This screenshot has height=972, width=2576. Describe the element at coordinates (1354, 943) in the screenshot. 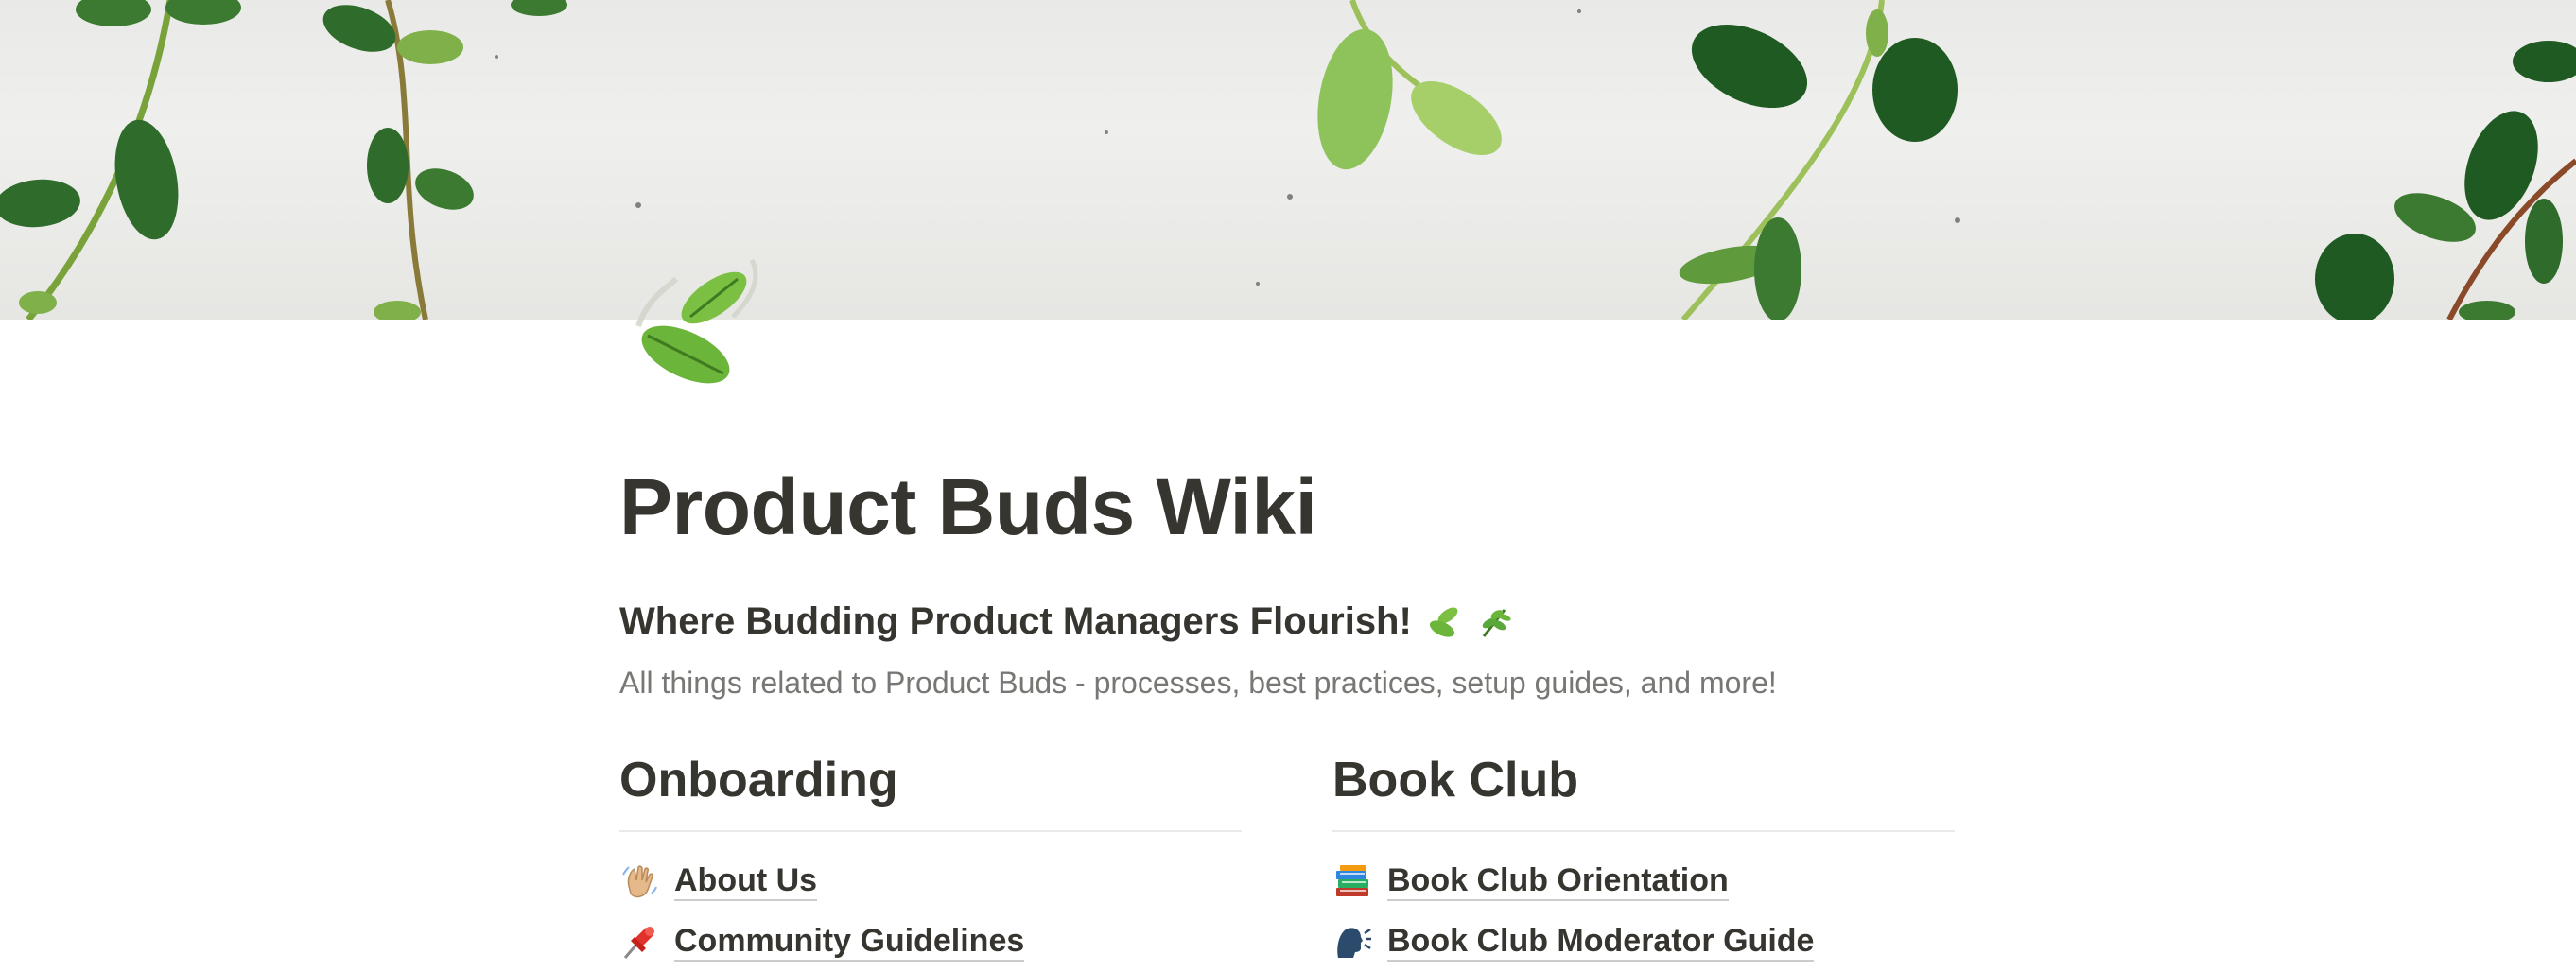

I see `speaking-head-icon` at that location.